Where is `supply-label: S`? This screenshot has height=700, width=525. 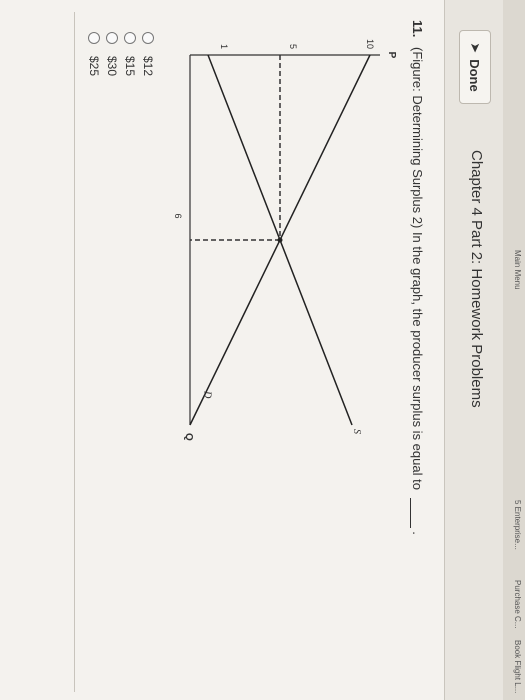
supply-label: S is located at coordinates (356, 431).